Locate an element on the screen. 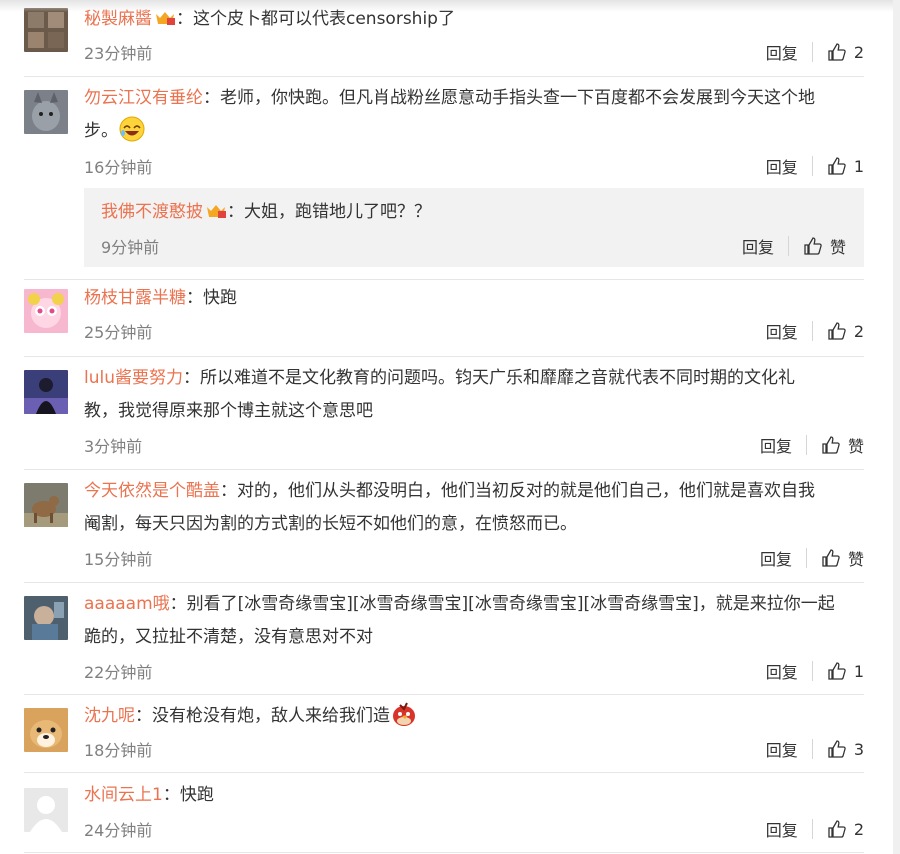 Image resolution: width=900 pixels, height=854 pixels. username-link: 秘製麻醬 is located at coordinates (118, 19).